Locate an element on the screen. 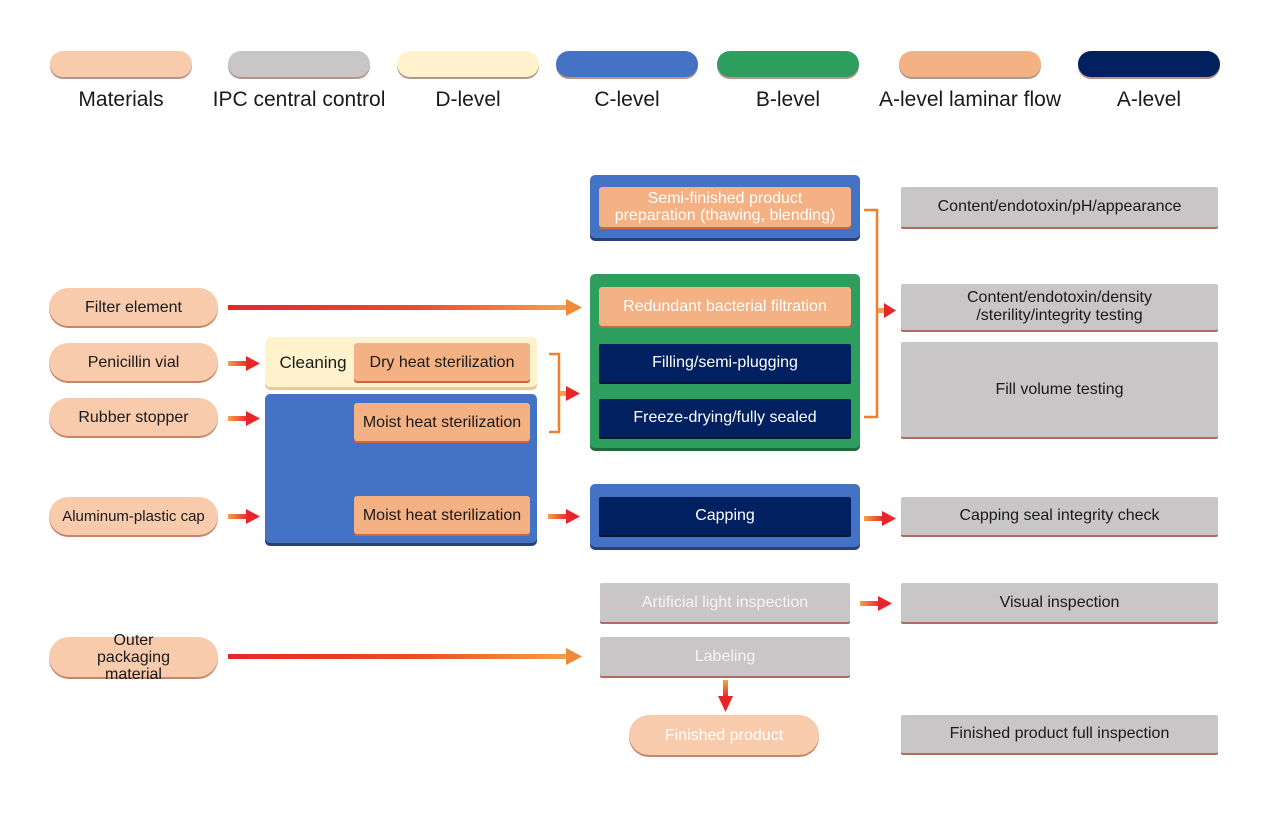 This screenshot has height=819, width=1280. bracket-process-to-ipc is located at coordinates (880, 313).